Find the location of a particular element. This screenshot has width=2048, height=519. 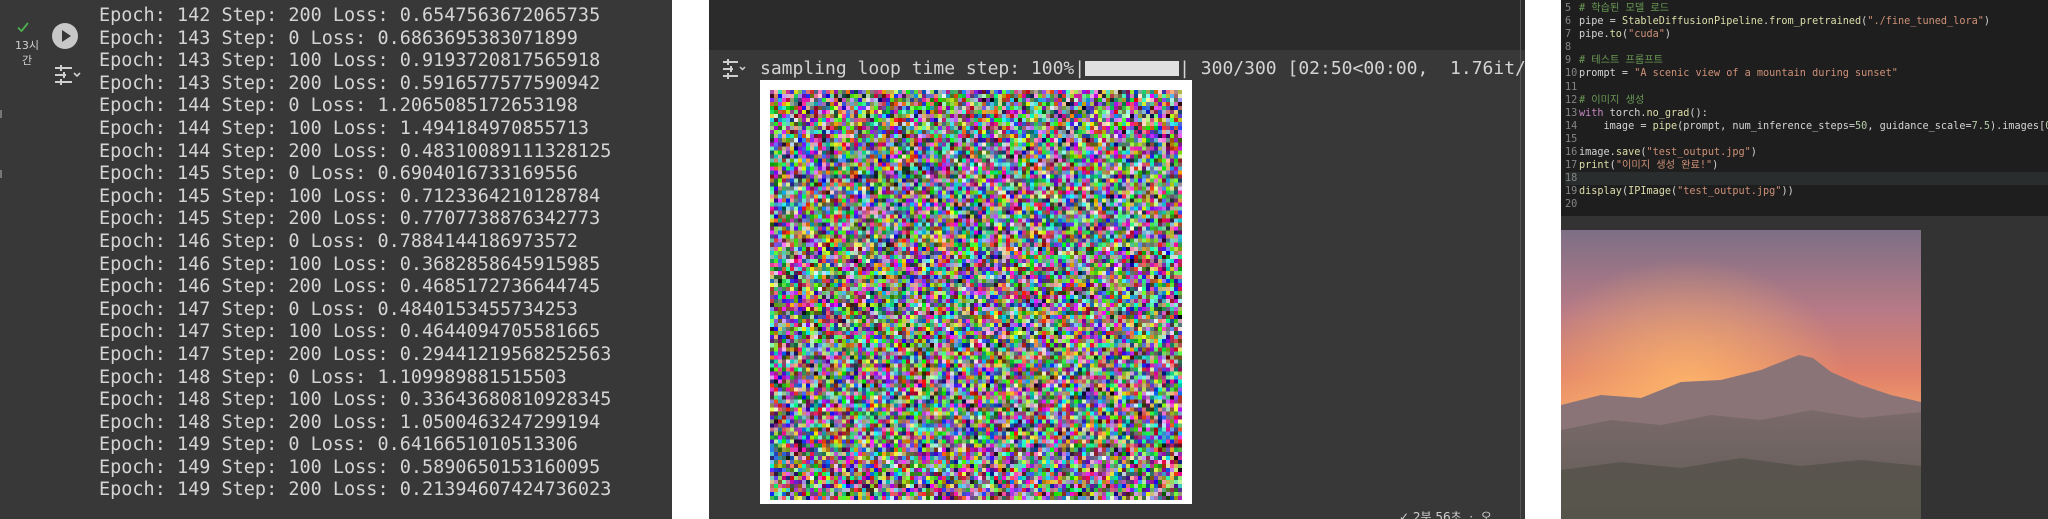

code-line: 5 # 학습된 모델 로드 is located at coordinates (1806, 8).